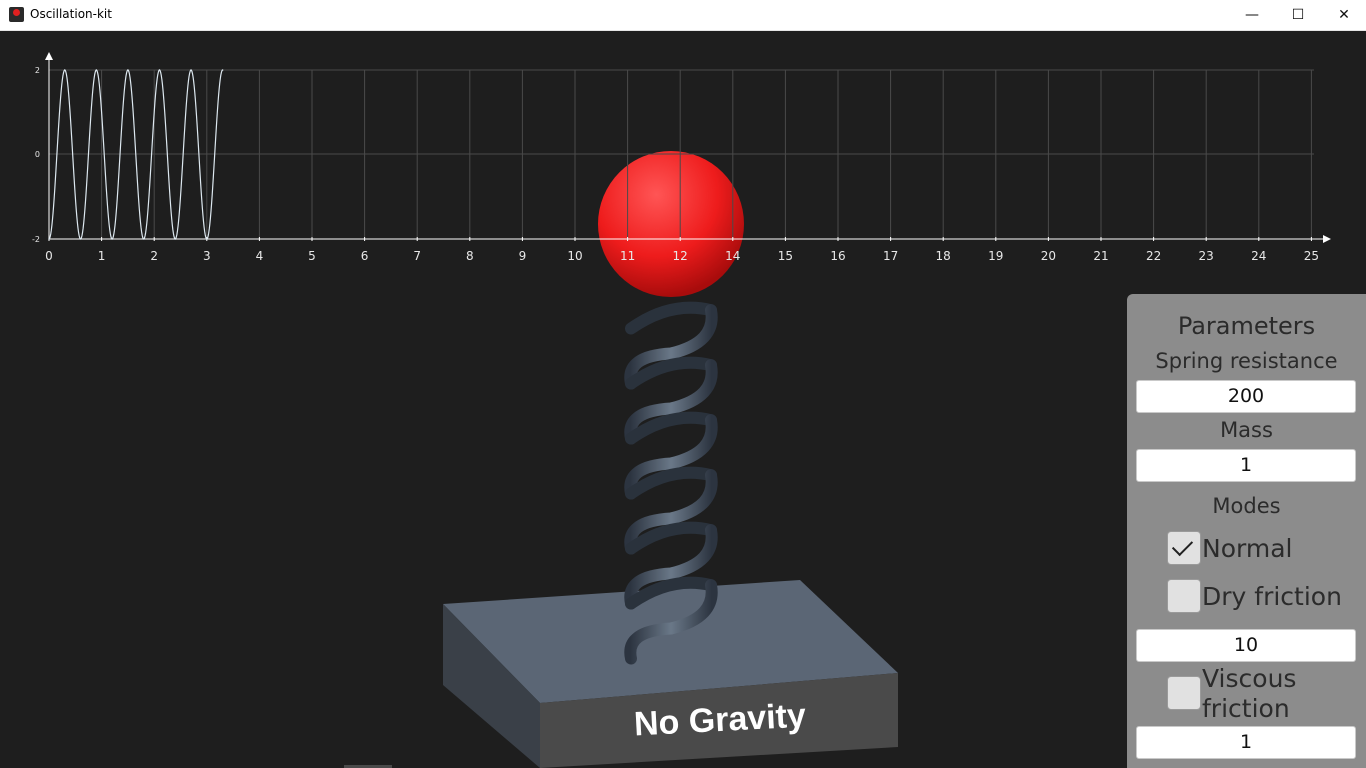  What do you see at coordinates (1048, 256) in the screenshot?
I see `x-tick-label: 20` at bounding box center [1048, 256].